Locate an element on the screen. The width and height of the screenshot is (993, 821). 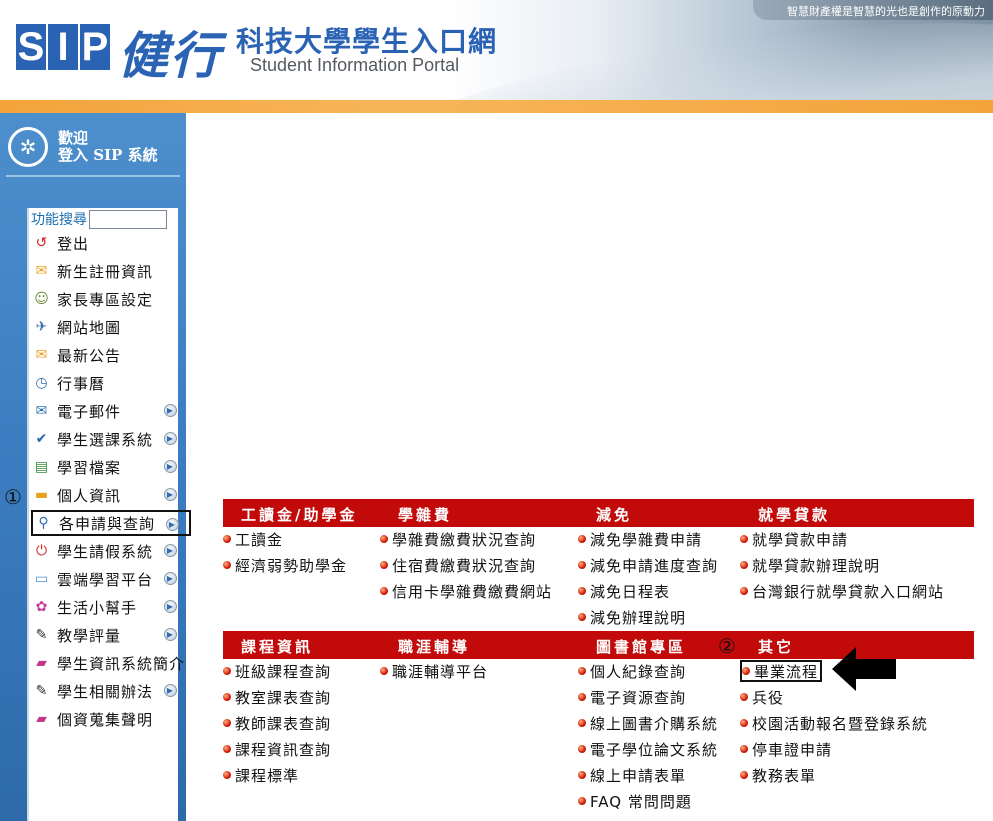
site-subtitle: Student Information Portal is located at coordinates (355, 65).